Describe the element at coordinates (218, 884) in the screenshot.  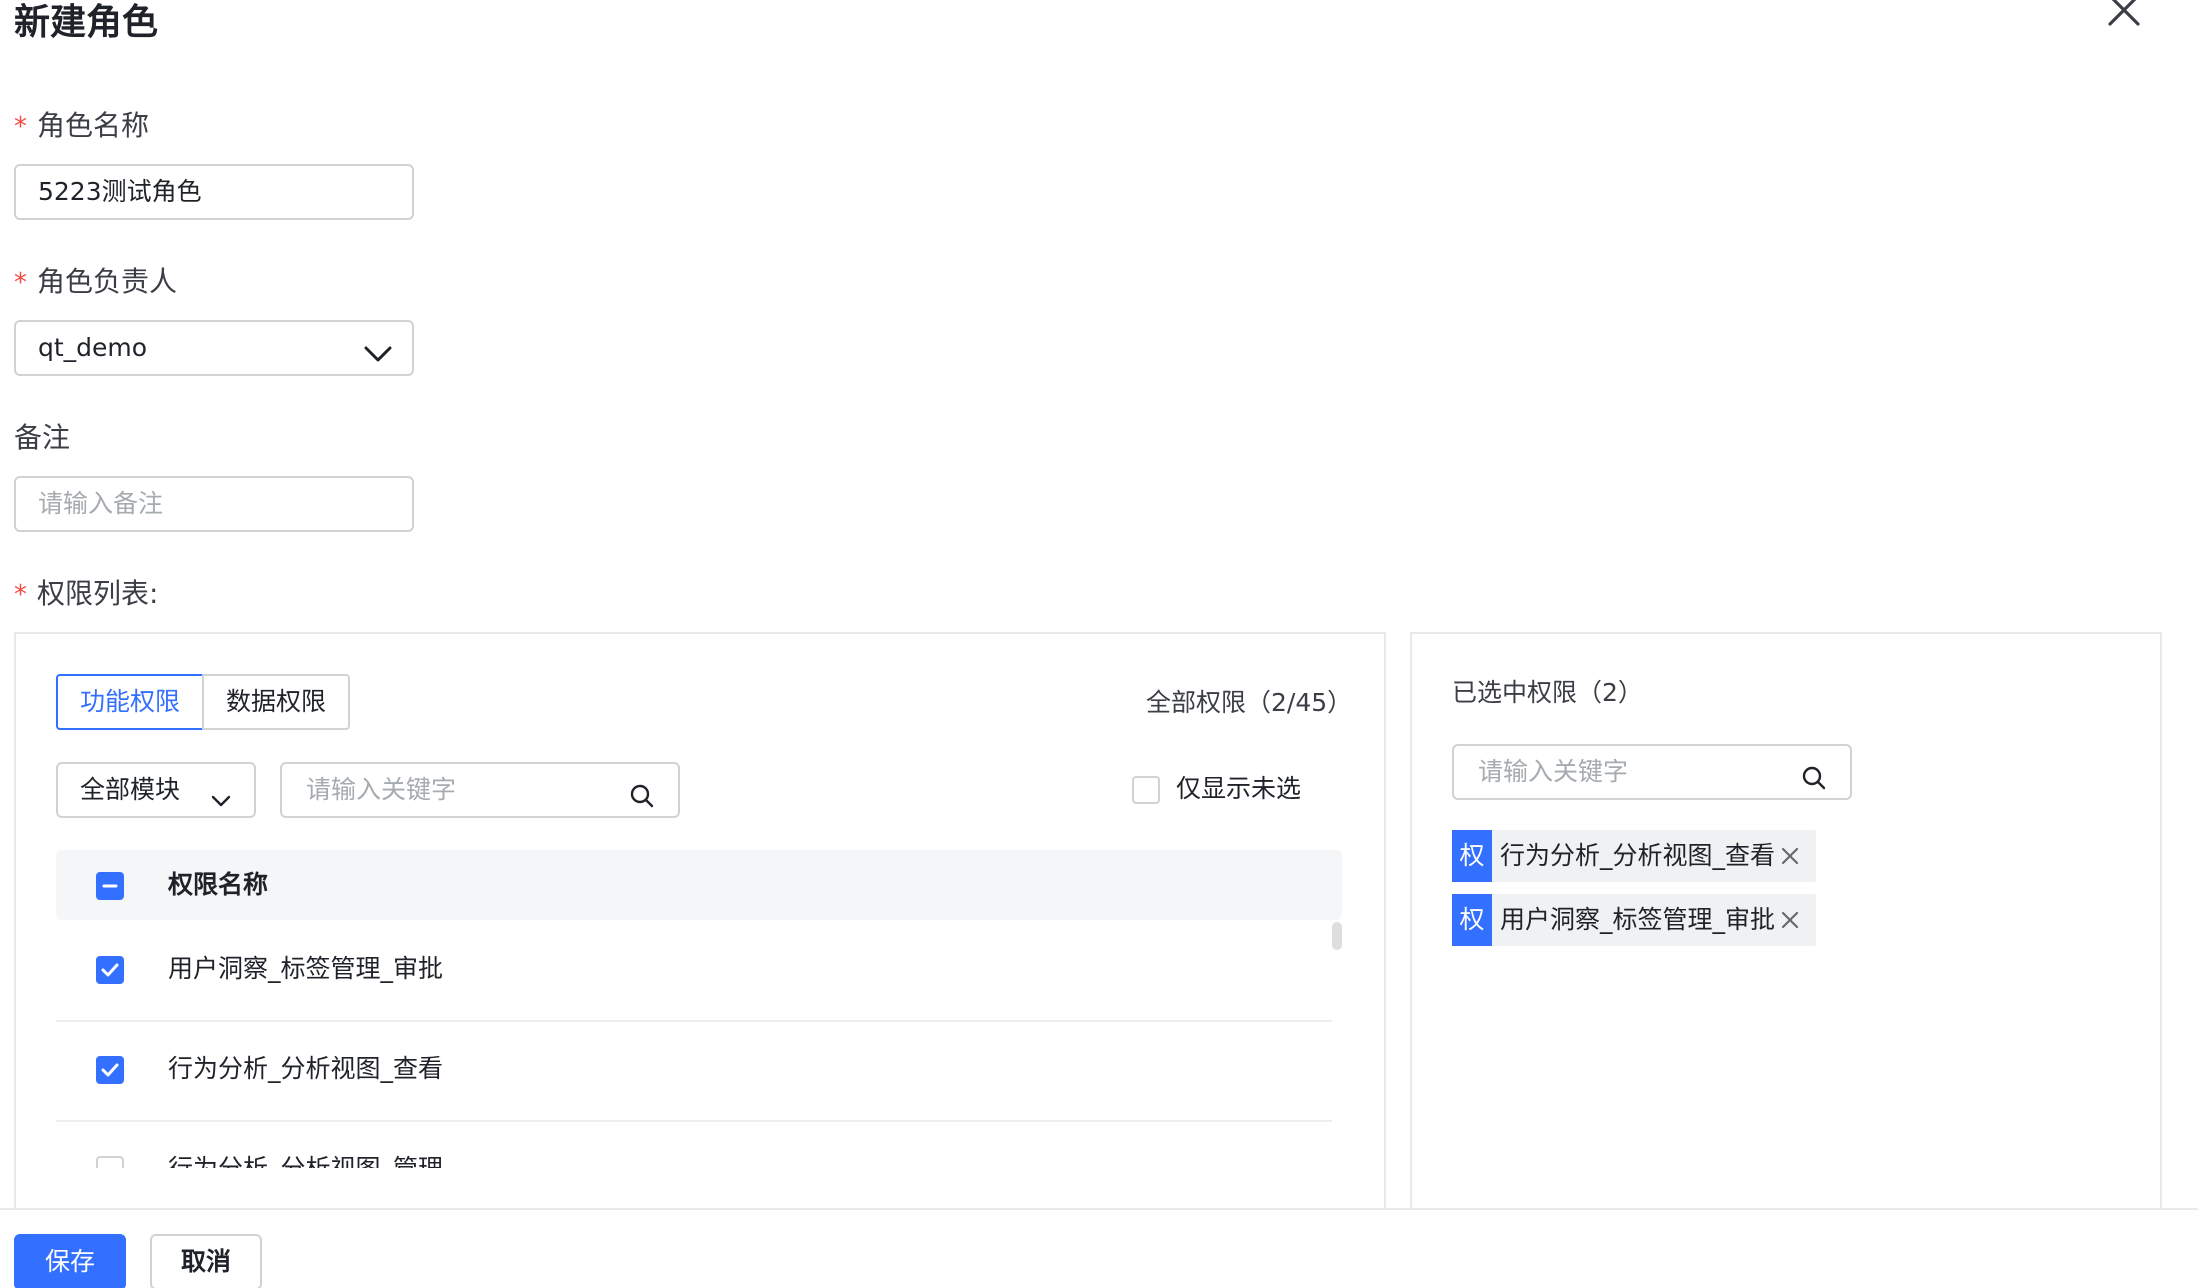
I see `column-permission-name: 权限名称` at that location.